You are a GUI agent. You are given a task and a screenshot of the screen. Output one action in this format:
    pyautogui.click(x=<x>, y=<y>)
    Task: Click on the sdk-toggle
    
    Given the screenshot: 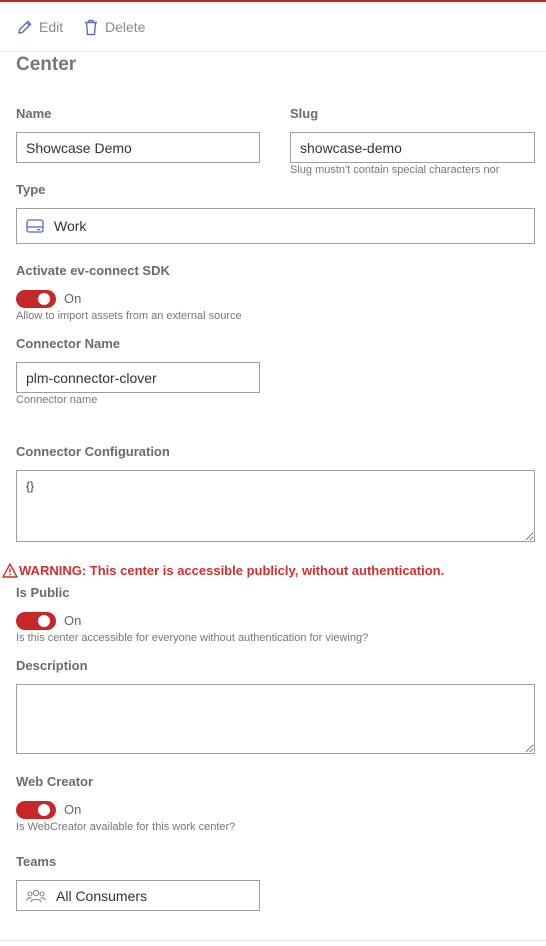 What is the action you would take?
    pyautogui.click(x=36, y=299)
    